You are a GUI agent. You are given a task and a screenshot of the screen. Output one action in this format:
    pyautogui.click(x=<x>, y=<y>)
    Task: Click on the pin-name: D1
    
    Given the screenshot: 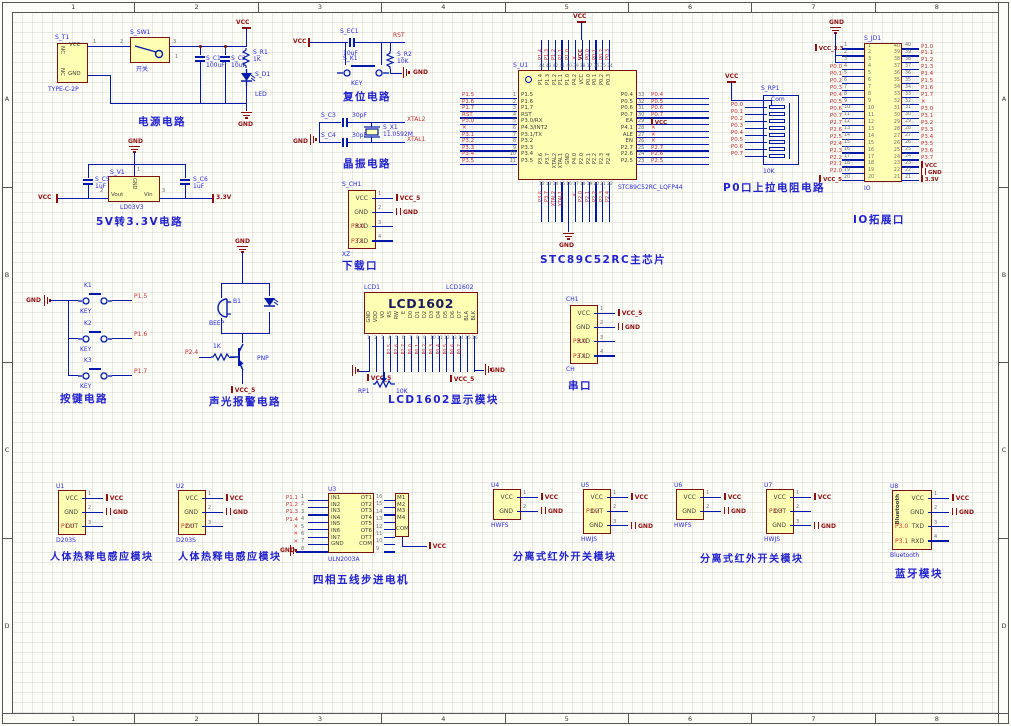 What is the action you would take?
    pyautogui.click(x=418, y=315)
    